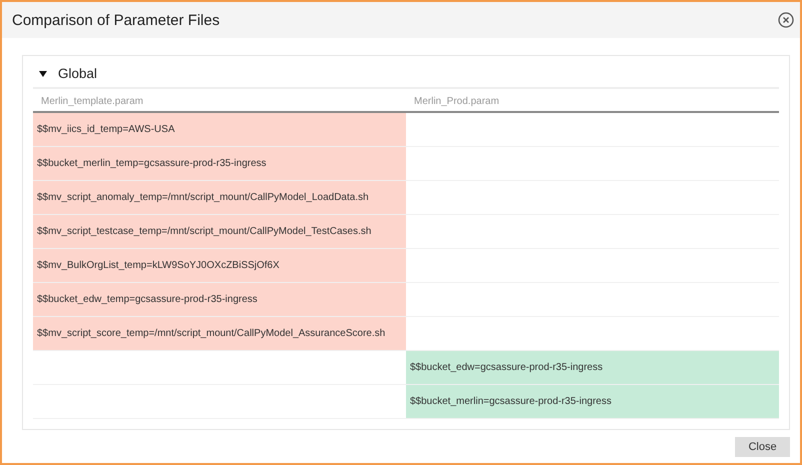  I want to click on table-cell: $$bucket_merlin_temp=gcsassure-prod-r35-ingress, so click(219, 163).